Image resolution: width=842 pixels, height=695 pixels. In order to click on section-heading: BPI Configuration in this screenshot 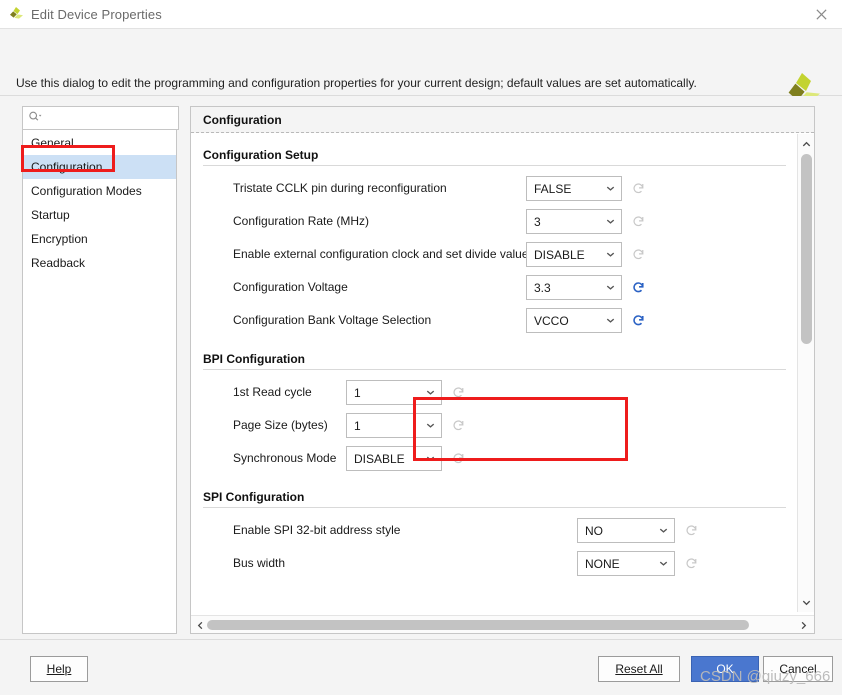, I will do `click(254, 359)`.